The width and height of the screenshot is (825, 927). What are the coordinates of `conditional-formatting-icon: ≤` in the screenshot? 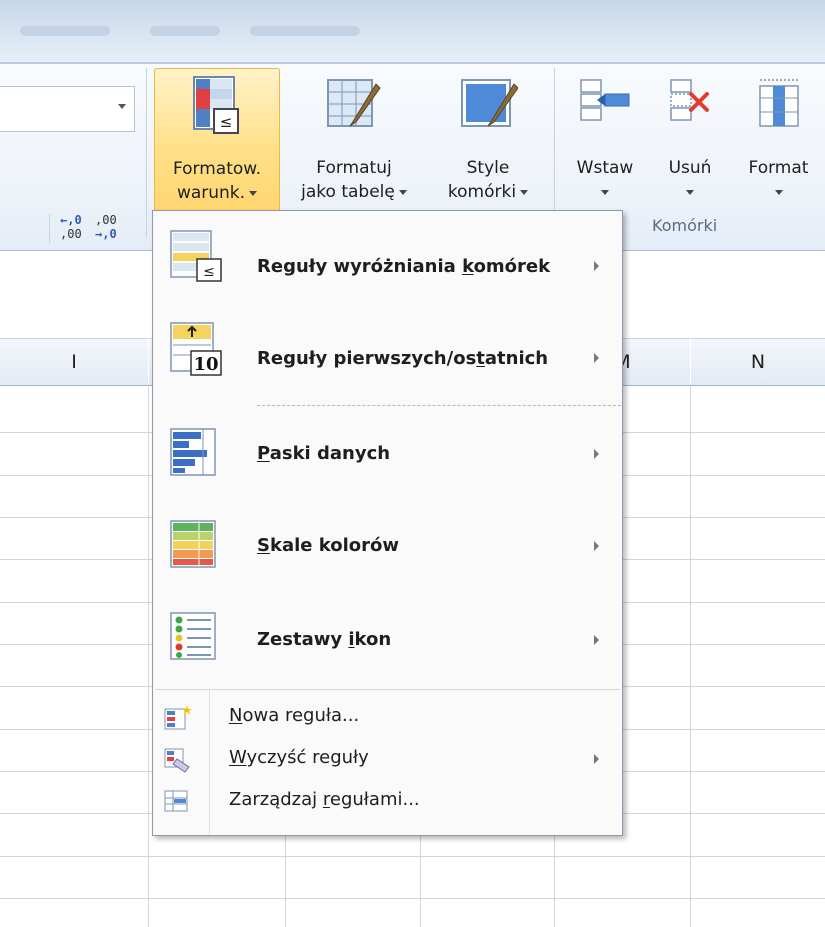 It's located at (216, 105).